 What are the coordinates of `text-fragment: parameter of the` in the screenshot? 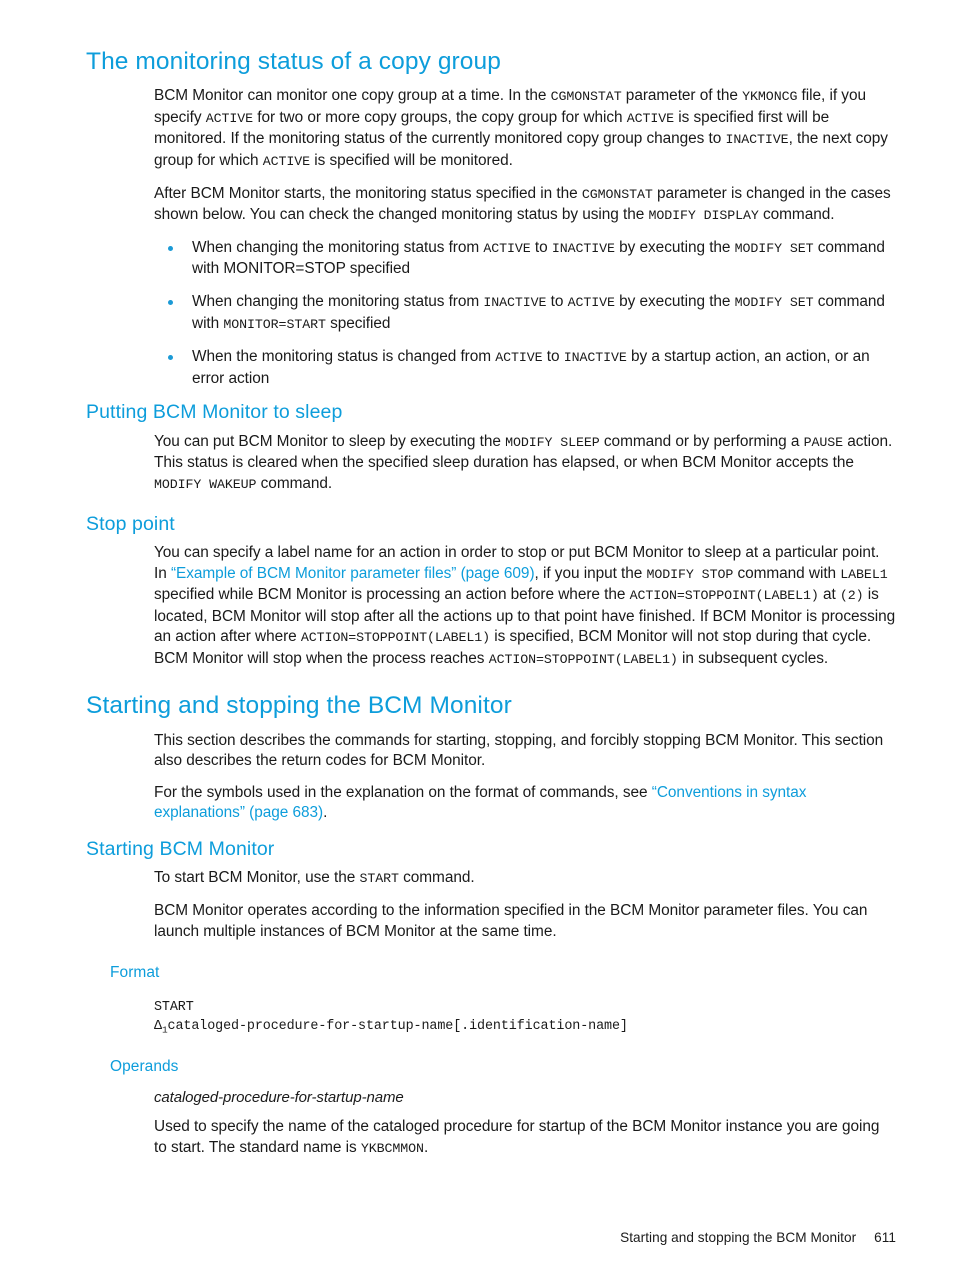 It's located at (682, 96).